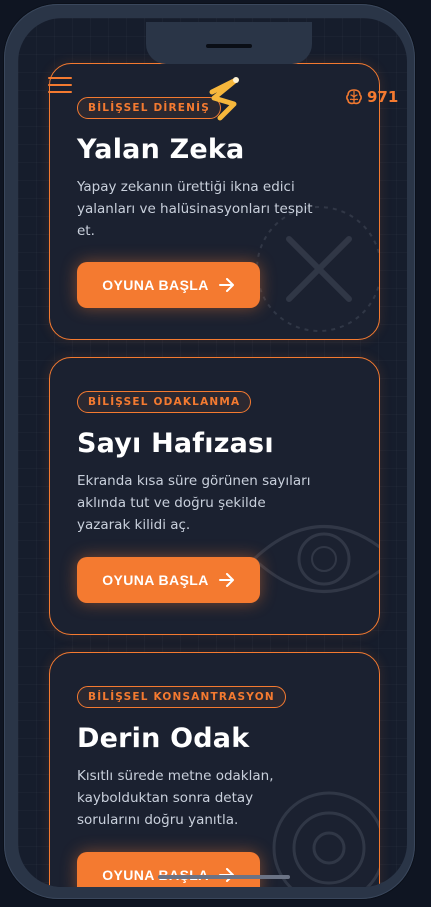 The image size is (431, 907). I want to click on notch-speaker, so click(229, 46).